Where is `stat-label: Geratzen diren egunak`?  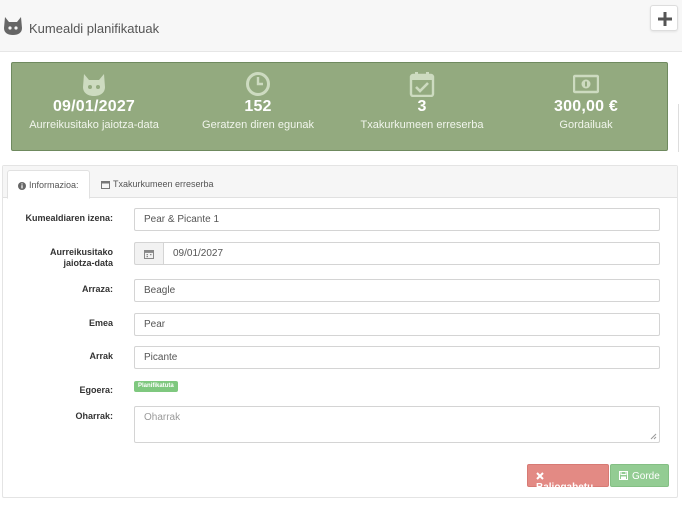
stat-label: Geratzen diren egunak is located at coordinates (258, 125).